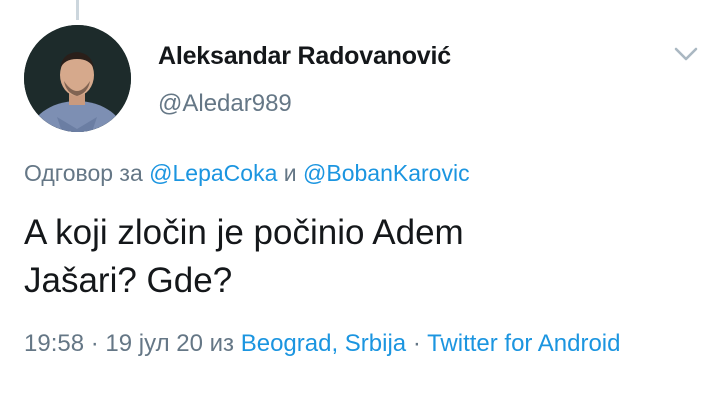  I want to click on reply-context: Одговор за @LepaCoka и @BobanKarovic, so click(247, 173).